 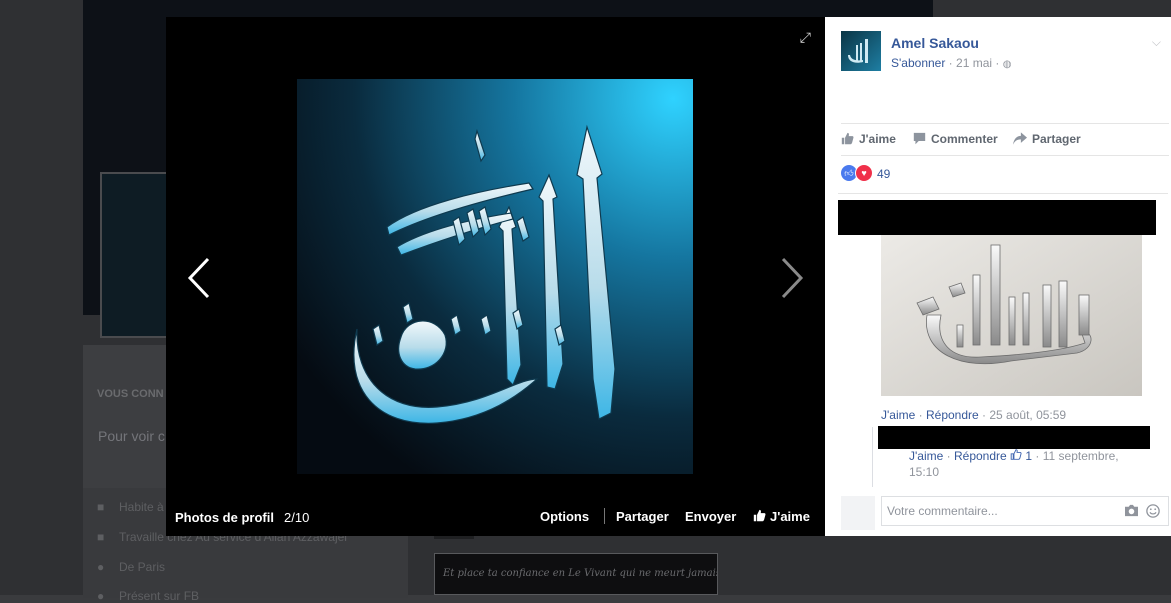 I want to click on options-button: Options, so click(x=564, y=516).